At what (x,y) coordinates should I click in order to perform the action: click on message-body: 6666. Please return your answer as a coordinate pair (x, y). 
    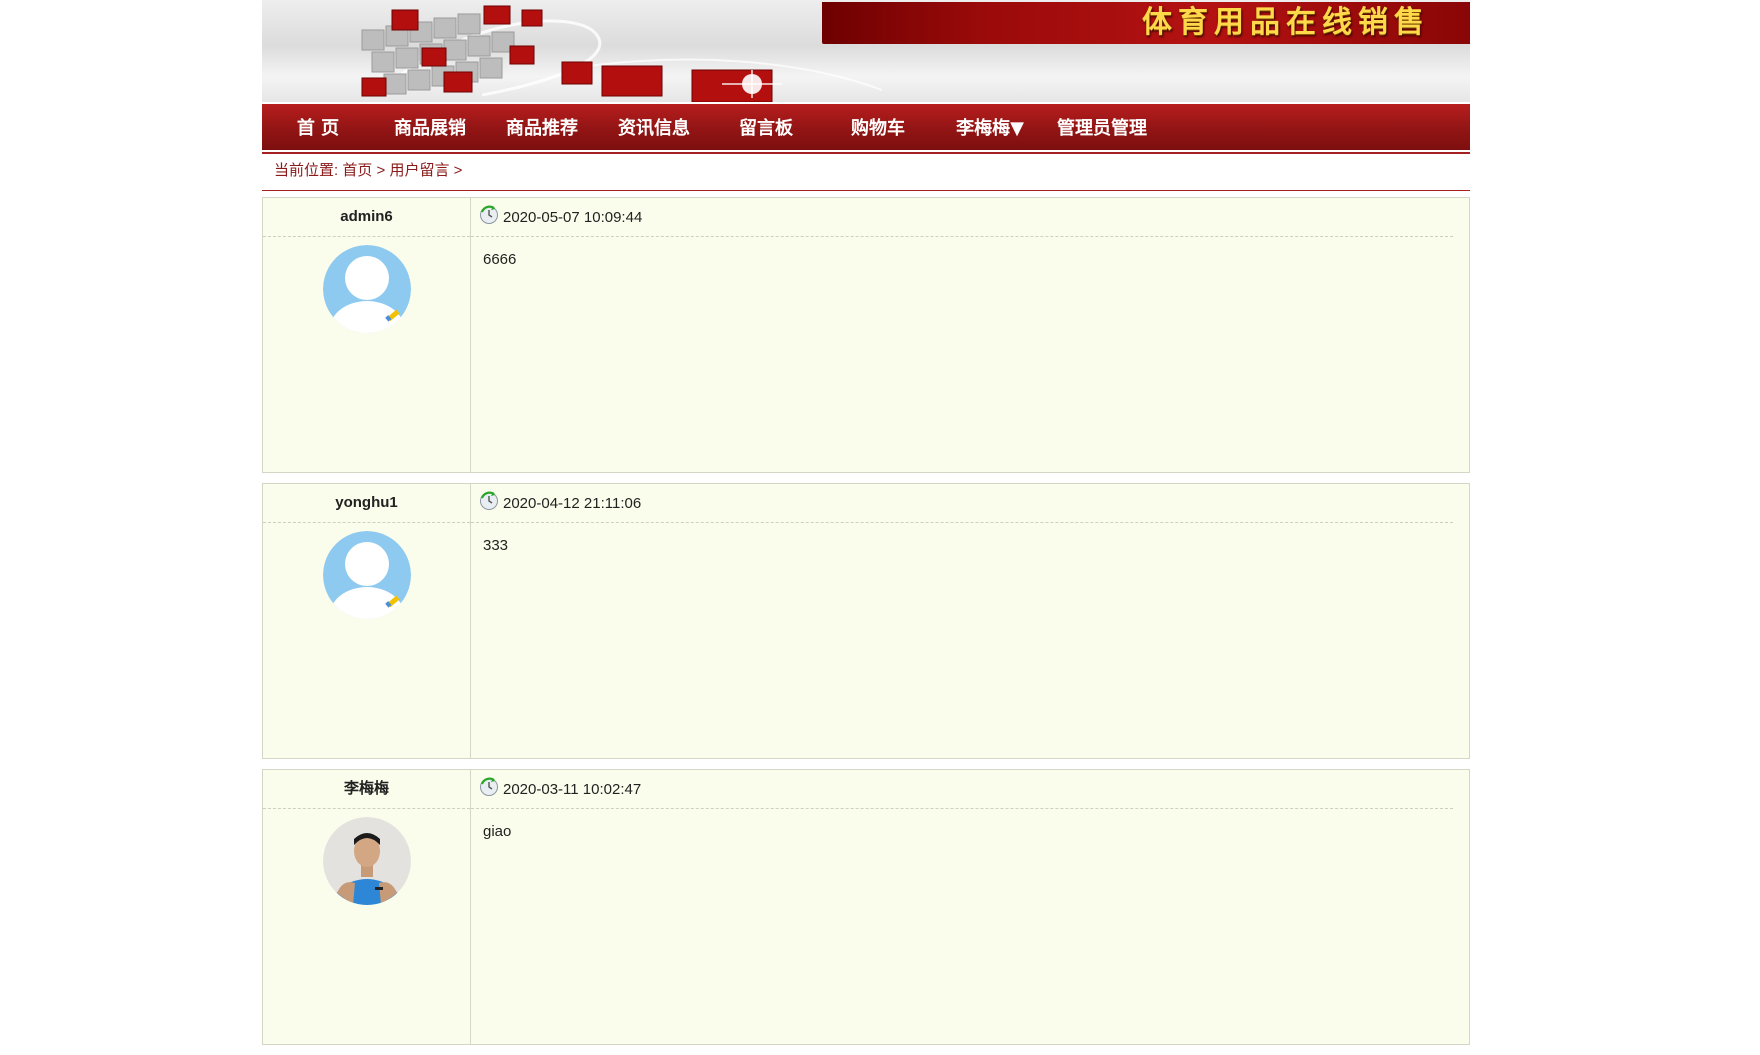
    Looking at the image, I should click on (500, 259).